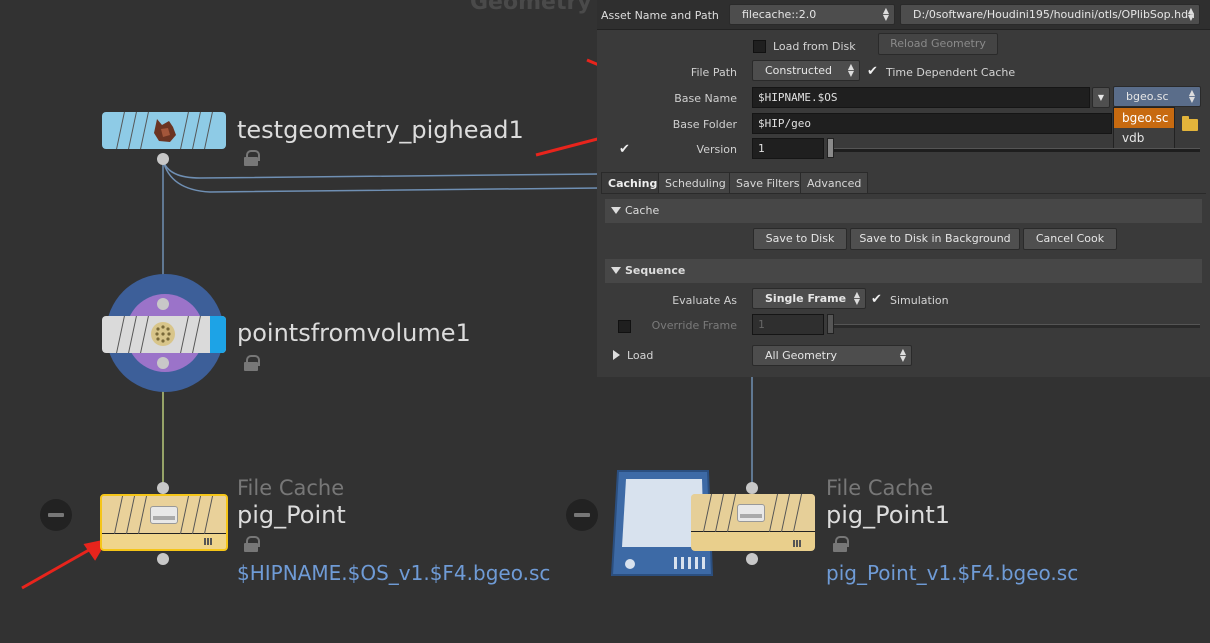 This screenshot has height=643, width=1210. What do you see at coordinates (642, 210) in the screenshot?
I see `cache-section-title: Cache` at bounding box center [642, 210].